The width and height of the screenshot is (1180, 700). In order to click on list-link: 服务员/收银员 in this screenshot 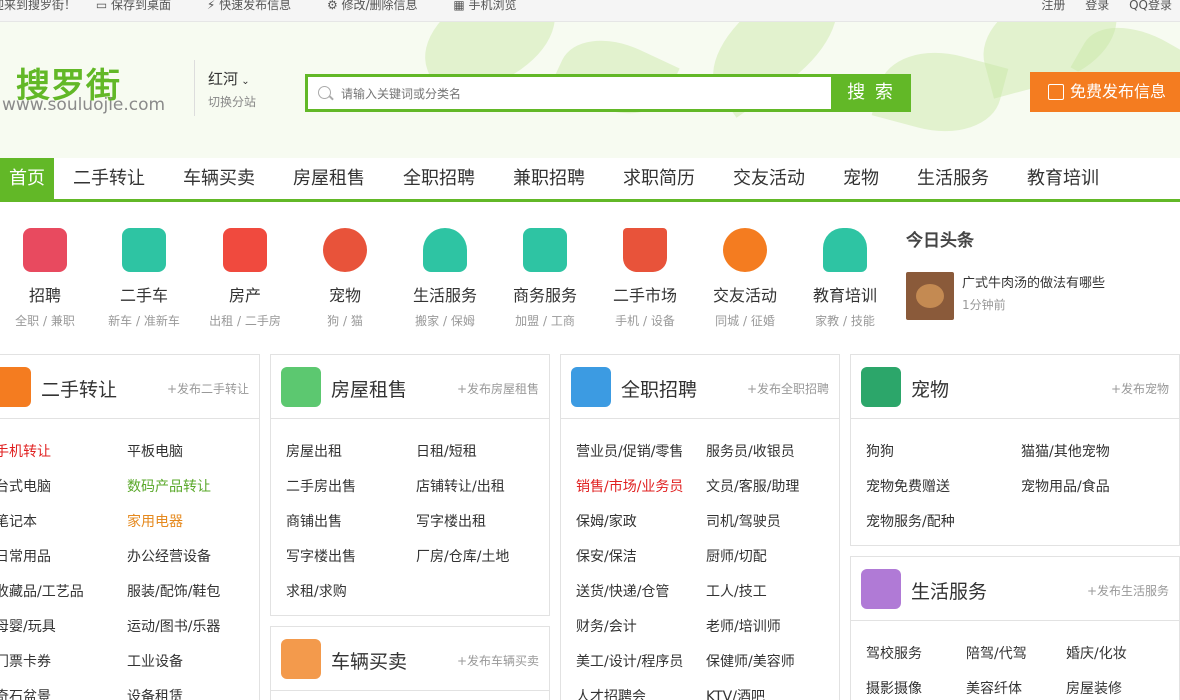, I will do `click(750, 451)`.